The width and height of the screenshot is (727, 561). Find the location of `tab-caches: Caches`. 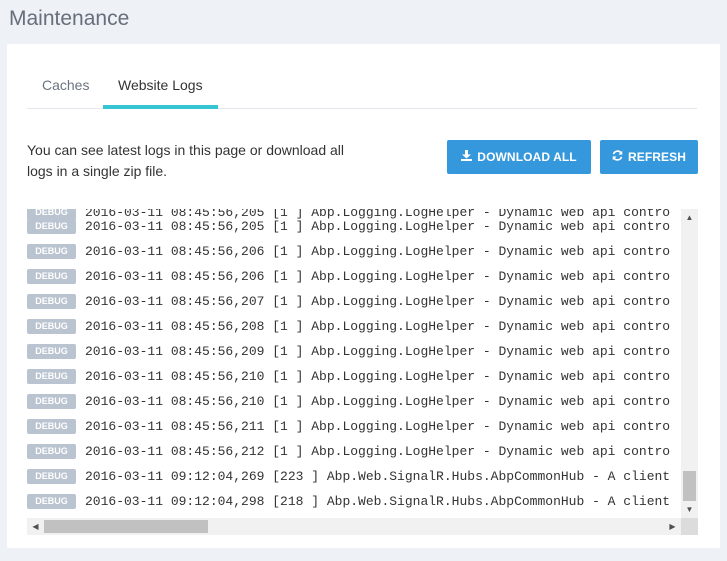

tab-caches: Caches is located at coordinates (65, 86).